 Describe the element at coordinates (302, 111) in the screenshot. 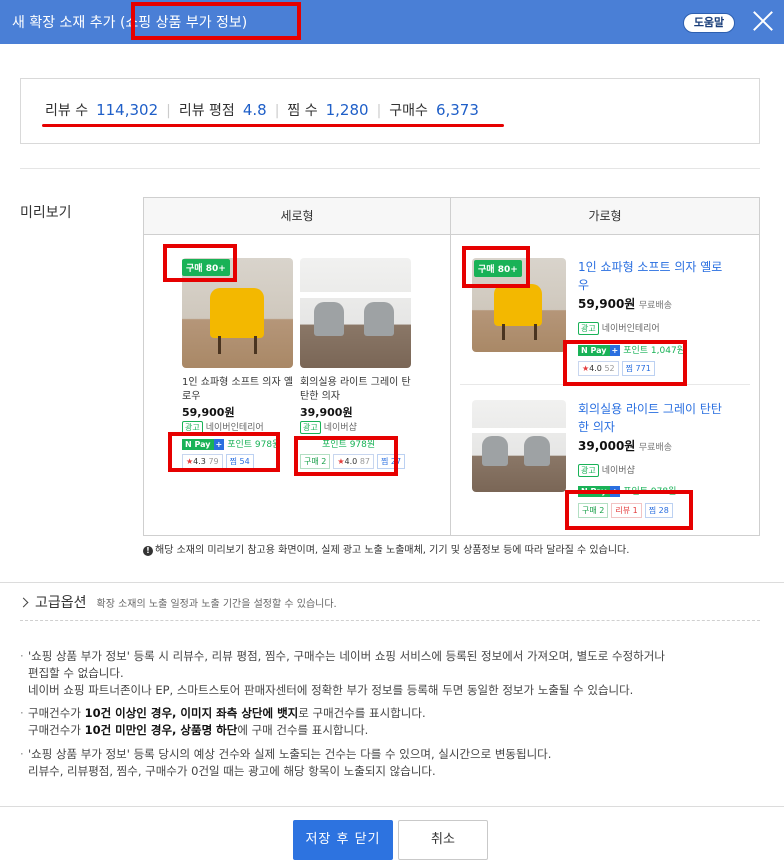

I see `wish-count-label: 찜 수` at that location.